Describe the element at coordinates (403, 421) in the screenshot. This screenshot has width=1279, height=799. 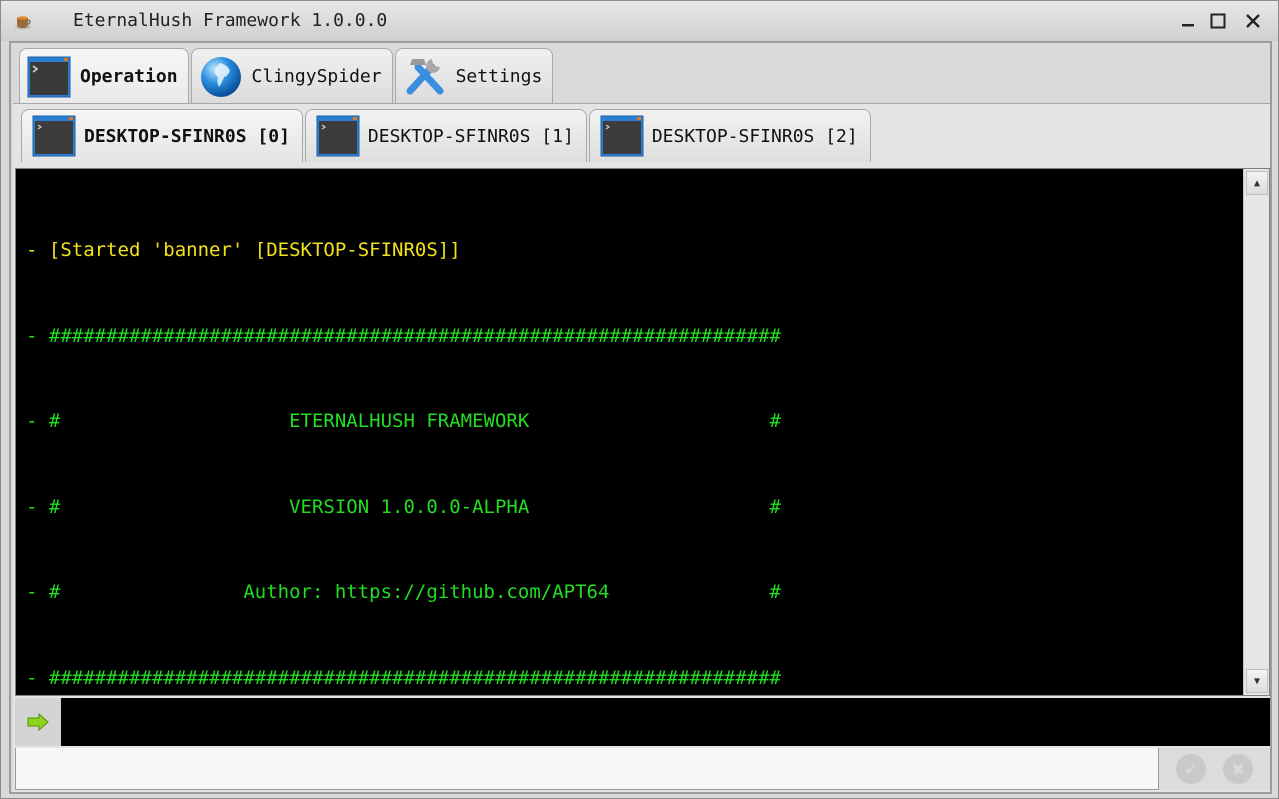
I see `console-line: - # ETERNALHUSH FRAMEWORK #` at that location.